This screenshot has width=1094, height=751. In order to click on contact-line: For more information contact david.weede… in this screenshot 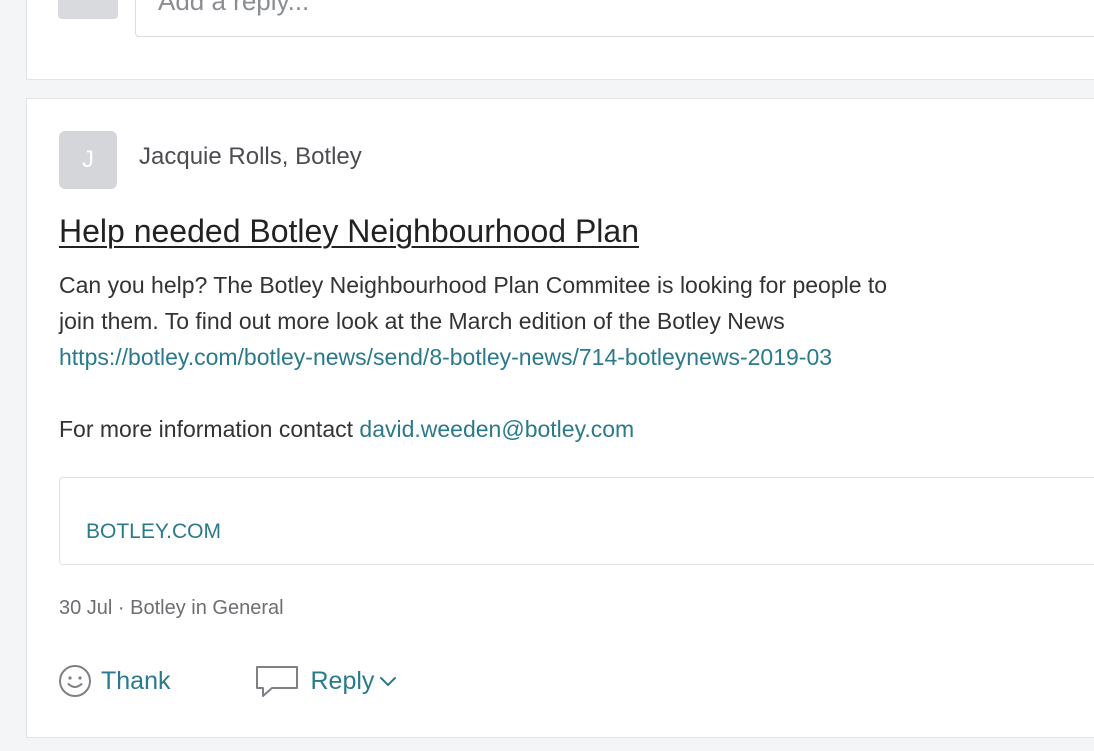, I will do `click(574, 429)`.